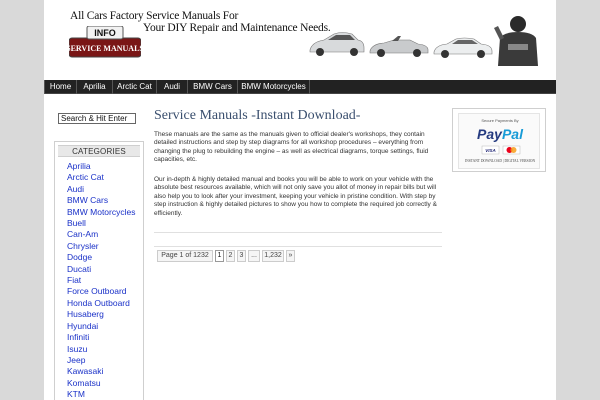 This screenshot has width=600, height=400. Describe the element at coordinates (490, 150) in the screenshot. I see `visa-icon: VISA` at that location.